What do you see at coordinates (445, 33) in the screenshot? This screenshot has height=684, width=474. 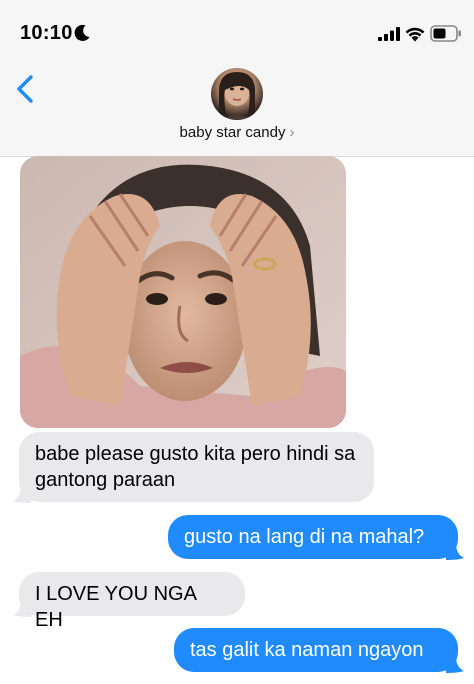 I see `battery-icon` at bounding box center [445, 33].